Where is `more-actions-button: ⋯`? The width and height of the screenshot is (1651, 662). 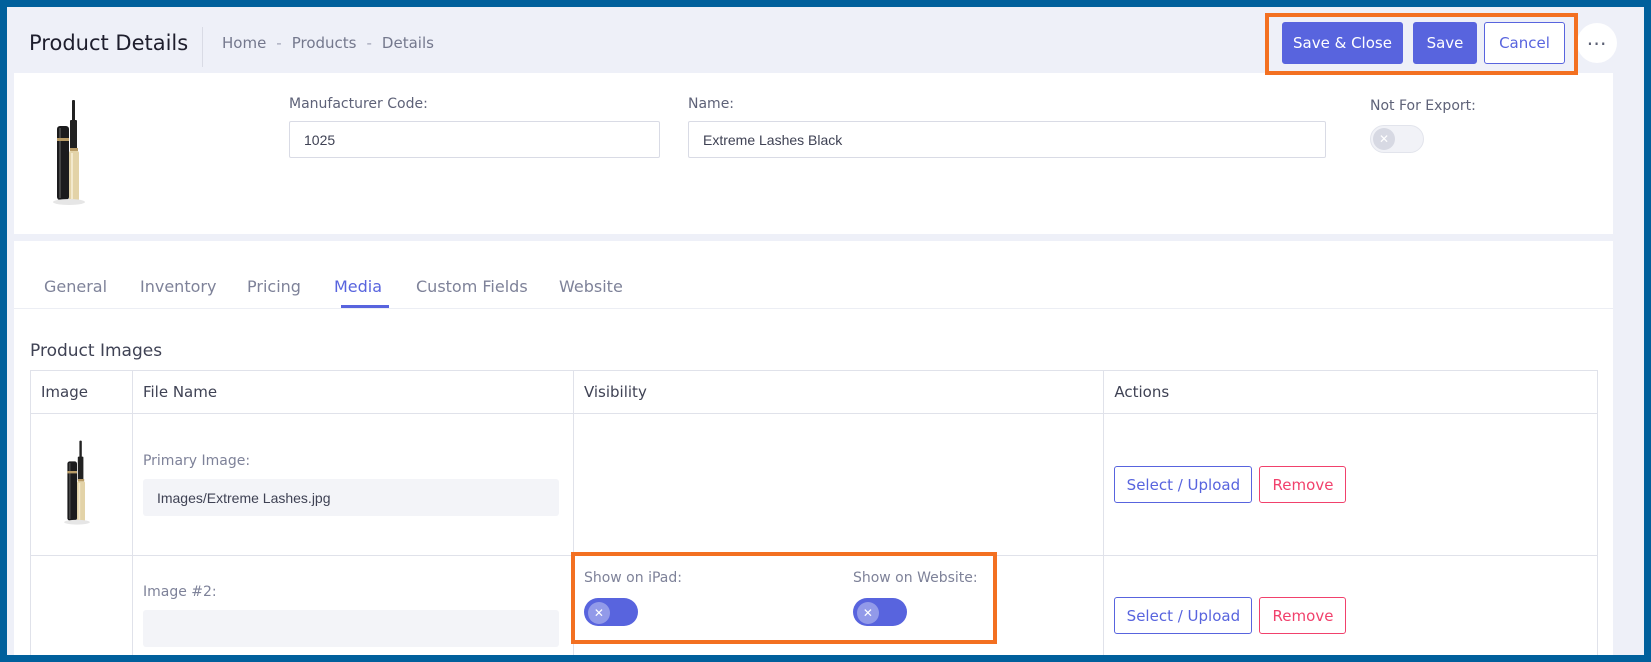 more-actions-button: ⋯ is located at coordinates (1597, 43).